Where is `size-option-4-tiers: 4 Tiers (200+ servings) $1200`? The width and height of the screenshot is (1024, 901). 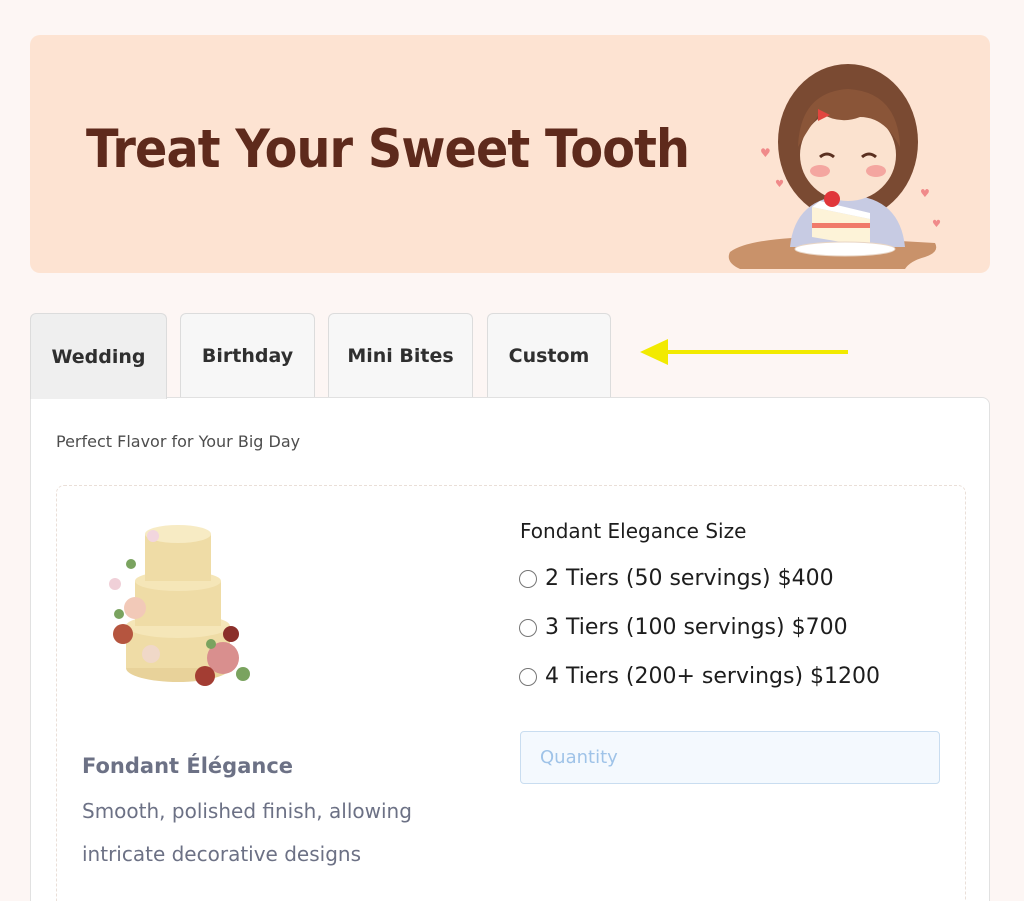
size-option-4-tiers: 4 Tiers (200+ servings) $1200 is located at coordinates (699, 676).